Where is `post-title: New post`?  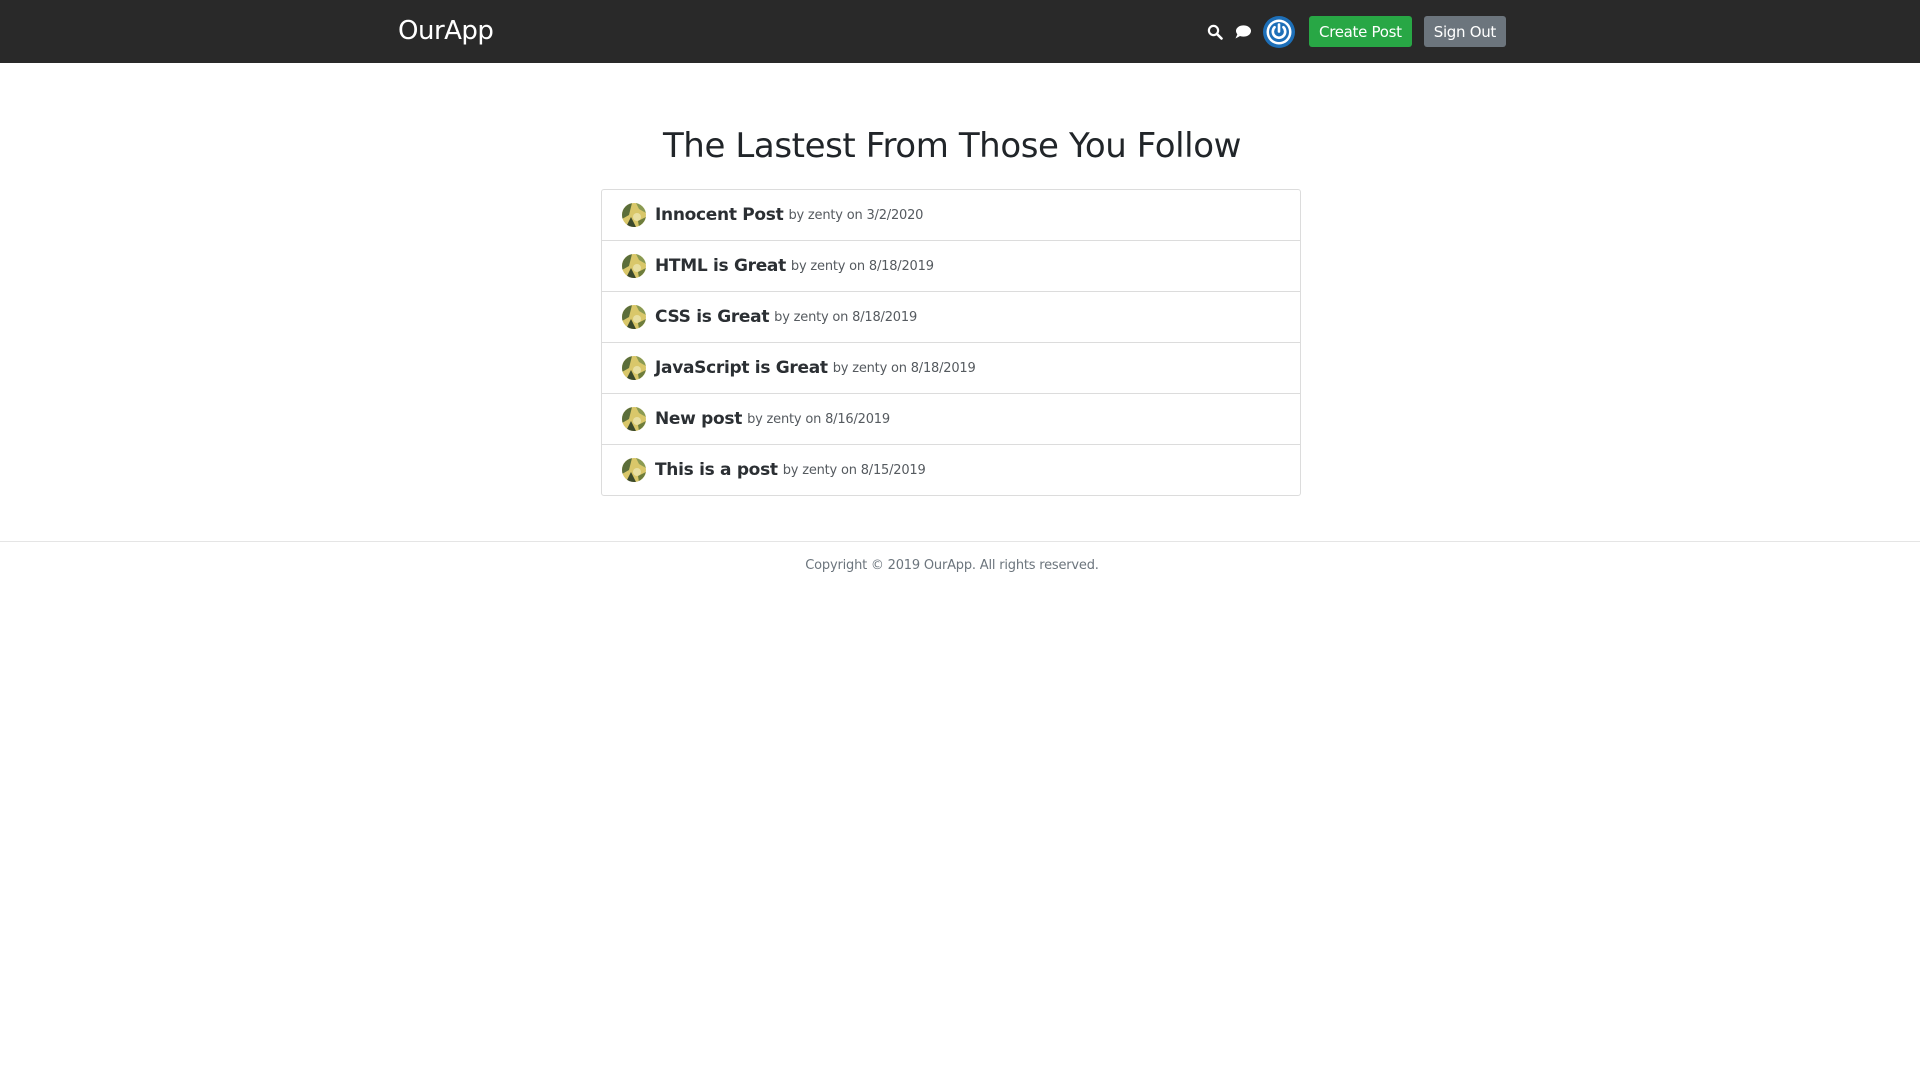 post-title: New post is located at coordinates (699, 419).